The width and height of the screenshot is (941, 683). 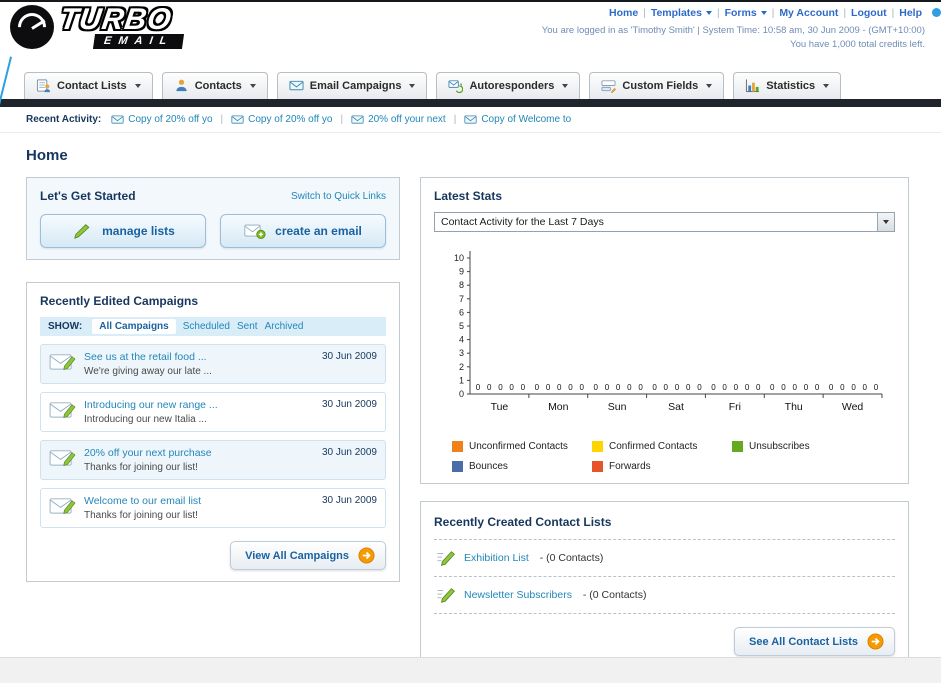 What do you see at coordinates (214, 85) in the screenshot?
I see `tab-contacts: Contacts` at bounding box center [214, 85].